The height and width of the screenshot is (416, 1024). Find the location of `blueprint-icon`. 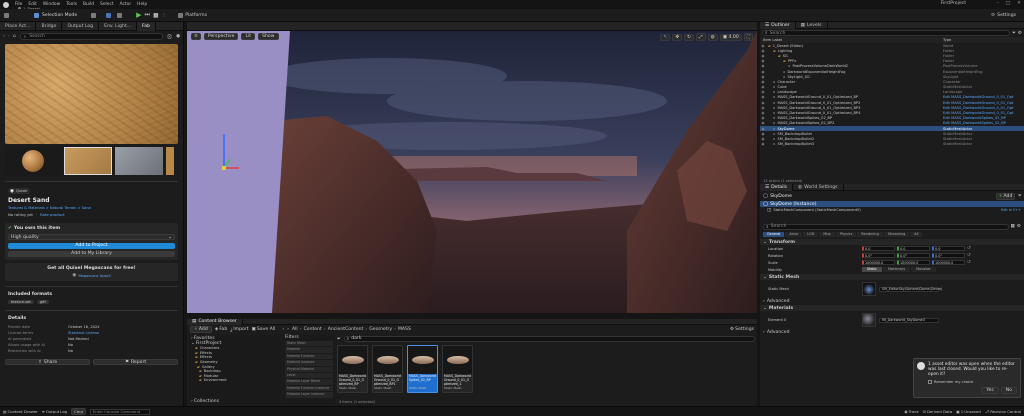

blueprint-icon is located at coordinates (109, 15).